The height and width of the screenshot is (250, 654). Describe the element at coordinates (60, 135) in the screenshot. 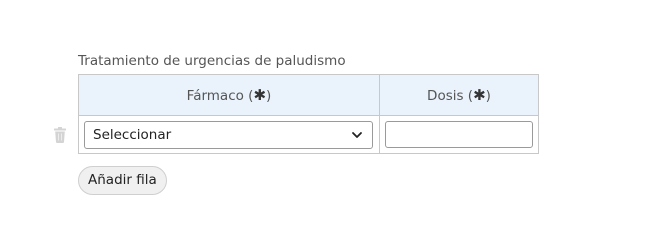

I see `trash-icon` at that location.